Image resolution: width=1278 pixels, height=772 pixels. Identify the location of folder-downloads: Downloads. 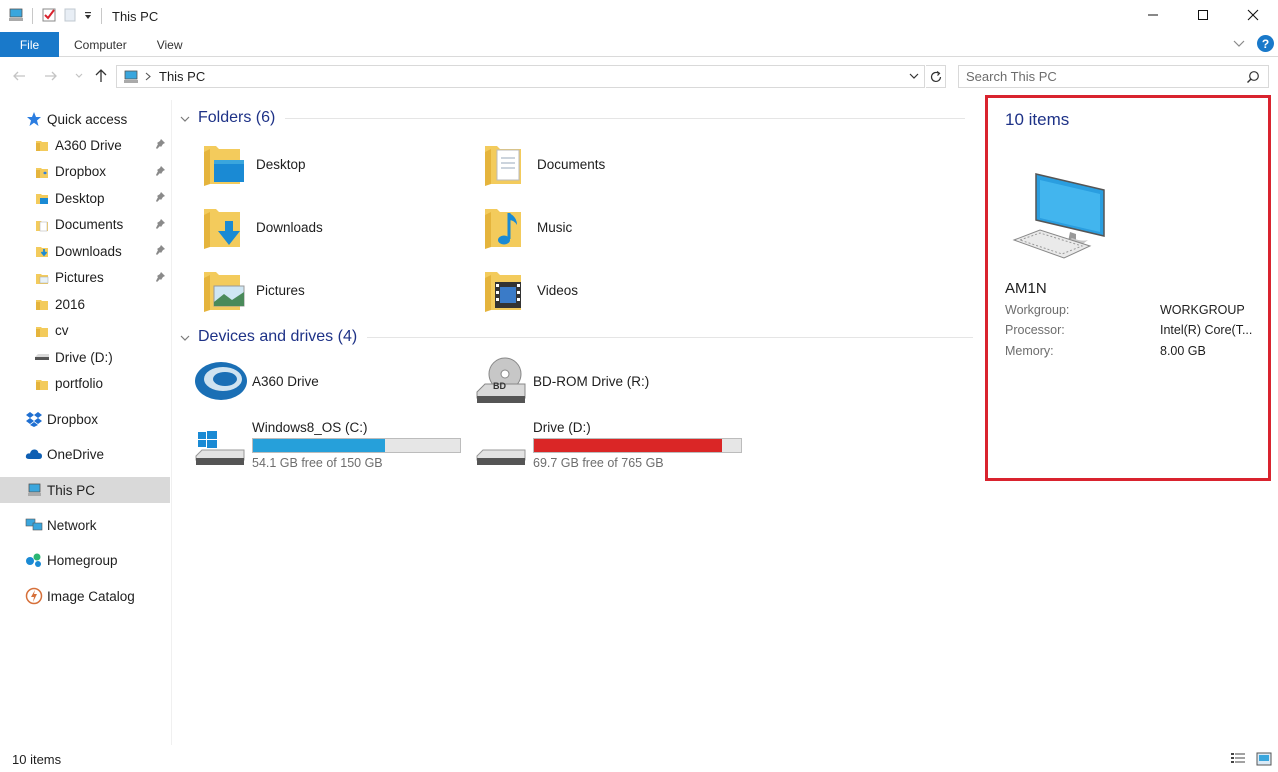
(335, 227).